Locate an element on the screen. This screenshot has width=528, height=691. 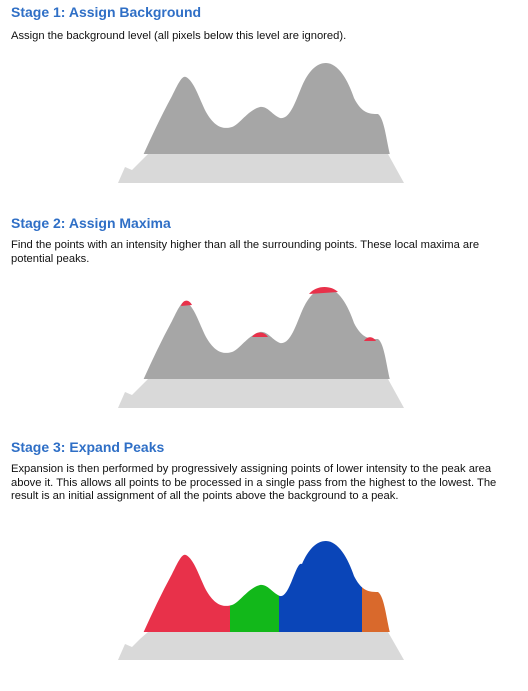
stage-1-title: Stage 1: Assign Background is located at coordinates (106, 12).